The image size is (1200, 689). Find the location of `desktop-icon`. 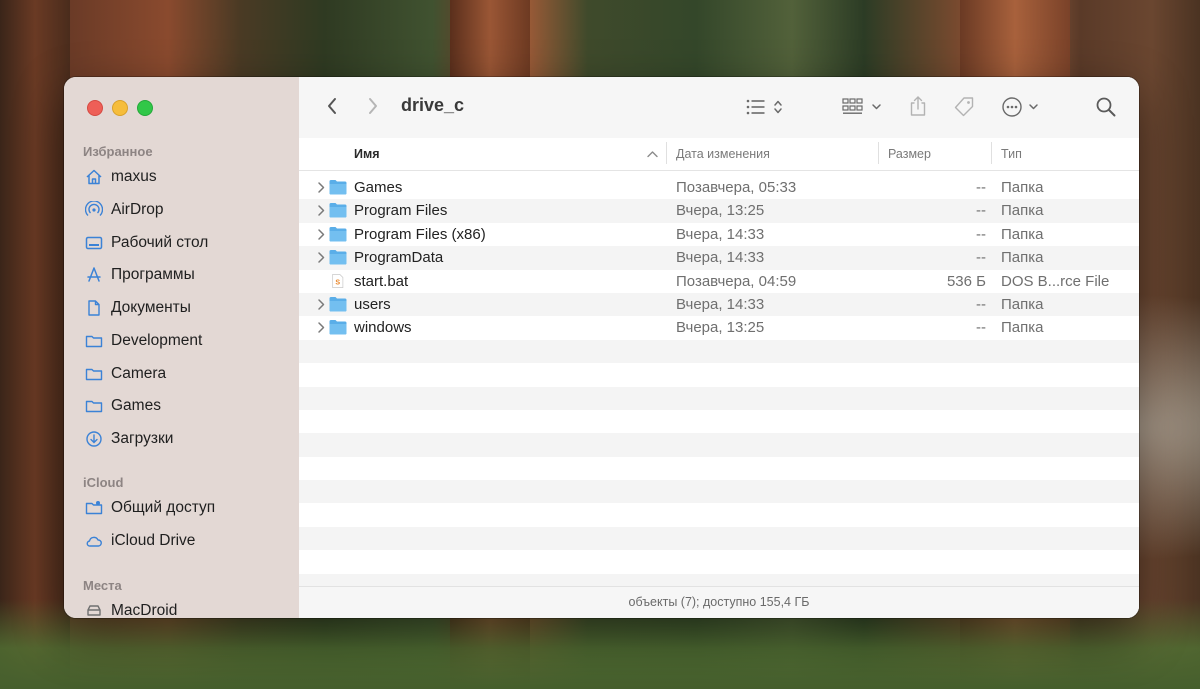

desktop-icon is located at coordinates (94, 243).